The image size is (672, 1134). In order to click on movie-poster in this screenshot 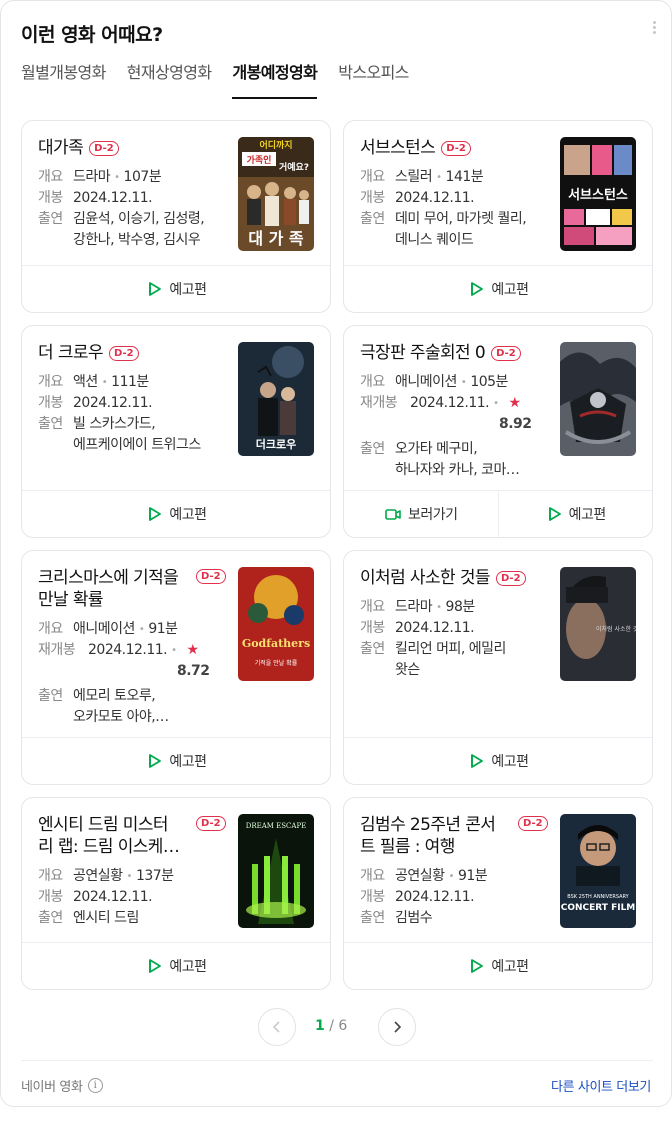, I will do `click(598, 399)`.